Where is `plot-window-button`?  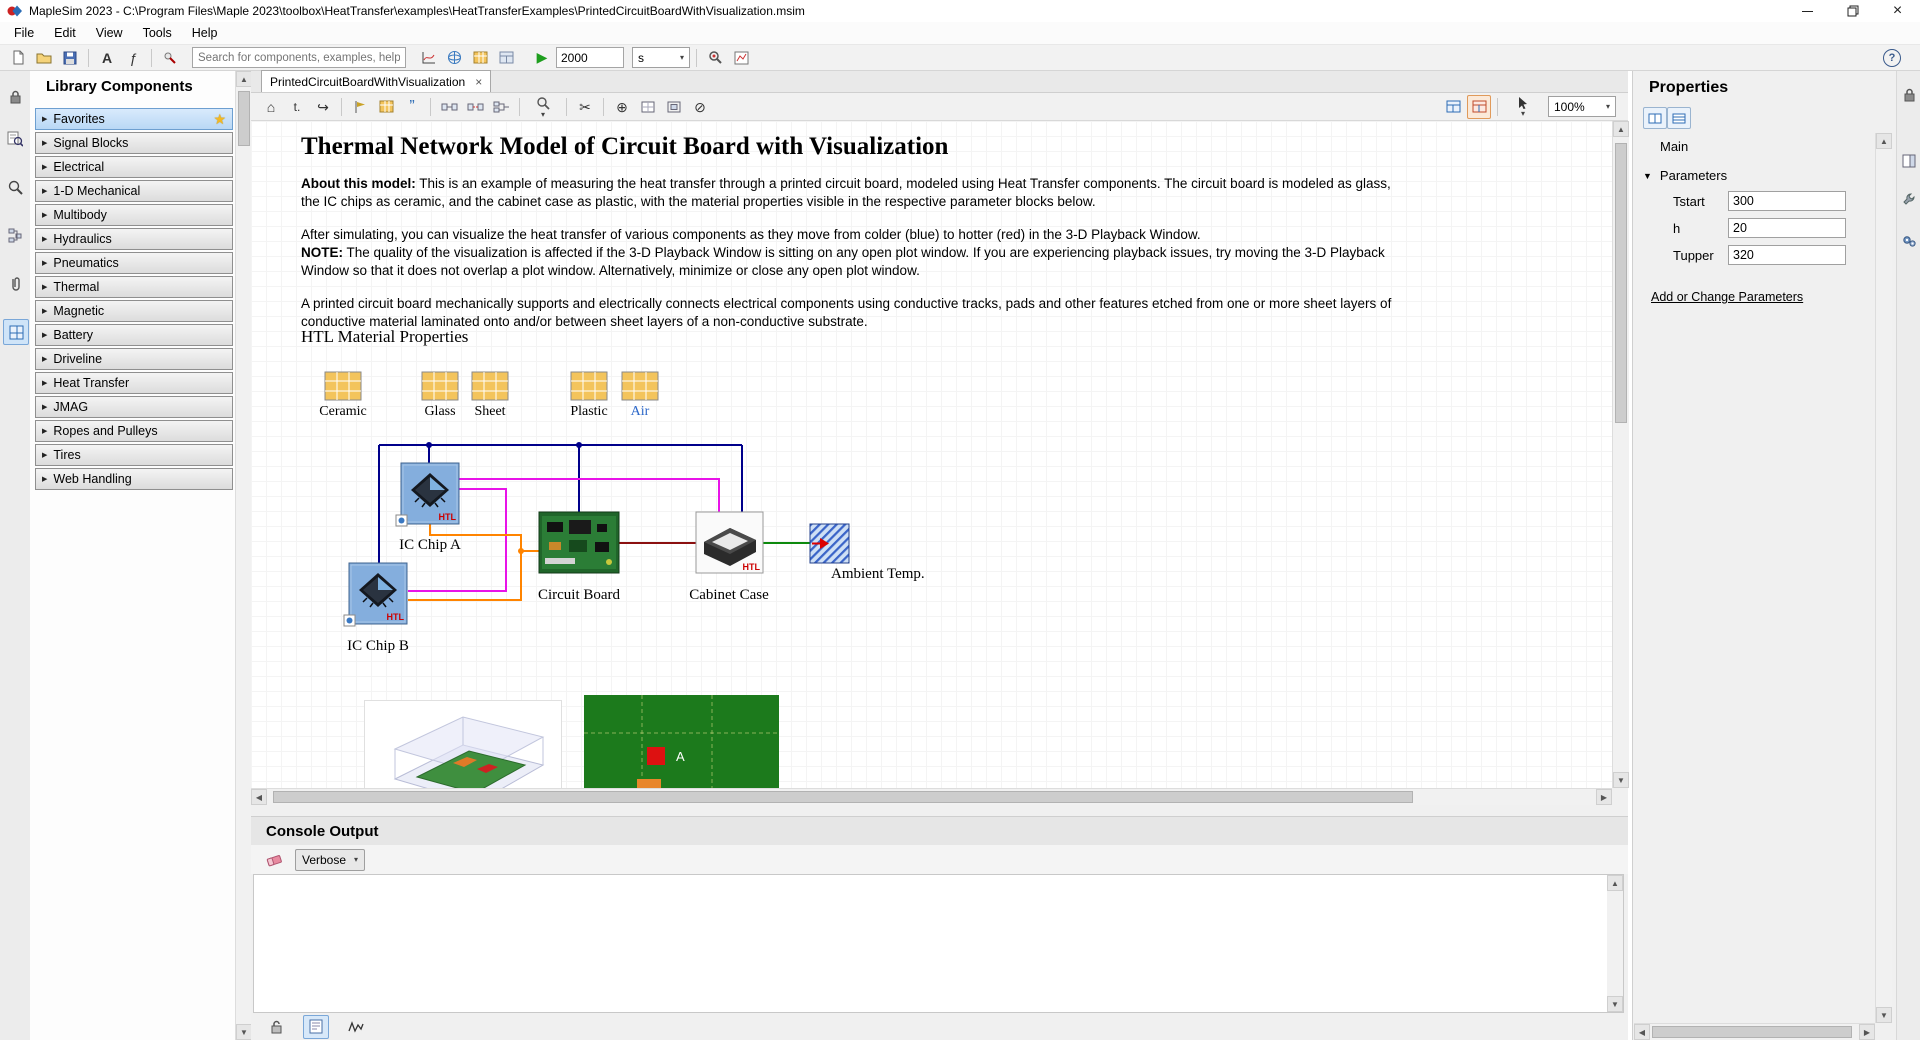
plot-window-button is located at coordinates (428, 58).